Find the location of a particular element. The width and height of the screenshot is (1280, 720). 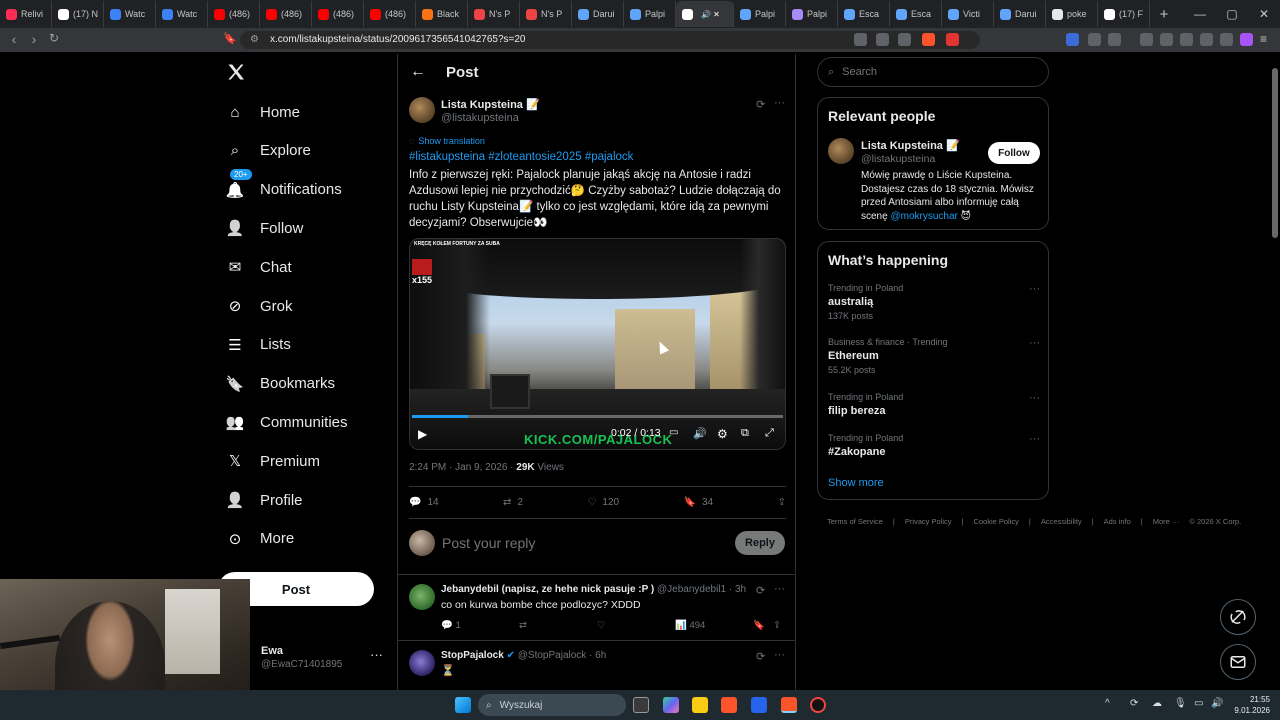

heart-icon: ♡ is located at coordinates (601, 625).